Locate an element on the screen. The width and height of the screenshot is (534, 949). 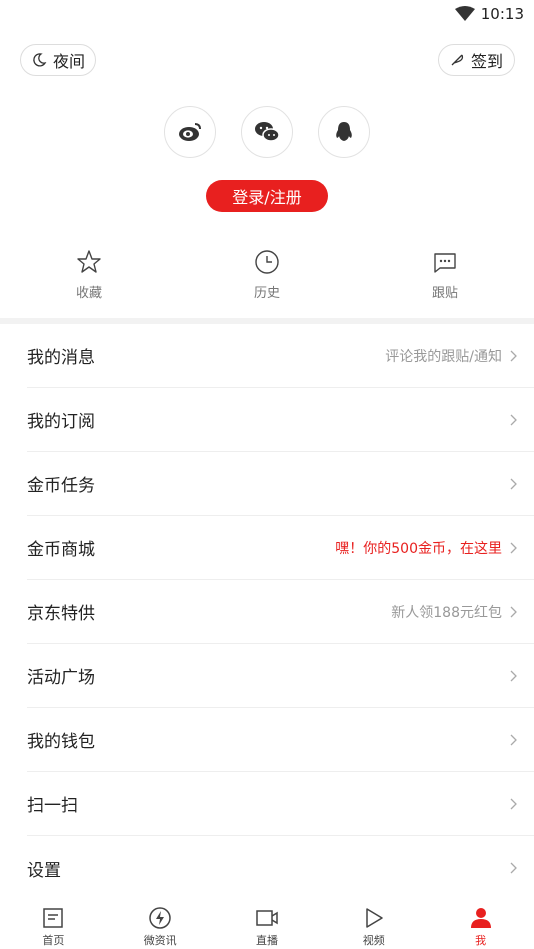
shortcut-favorites: 收藏 is located at coordinates (89, 274).